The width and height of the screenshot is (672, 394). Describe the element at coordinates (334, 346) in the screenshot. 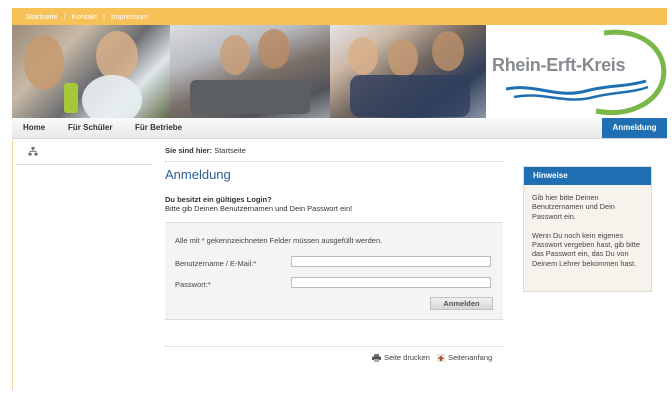

I see `footer-divider` at that location.